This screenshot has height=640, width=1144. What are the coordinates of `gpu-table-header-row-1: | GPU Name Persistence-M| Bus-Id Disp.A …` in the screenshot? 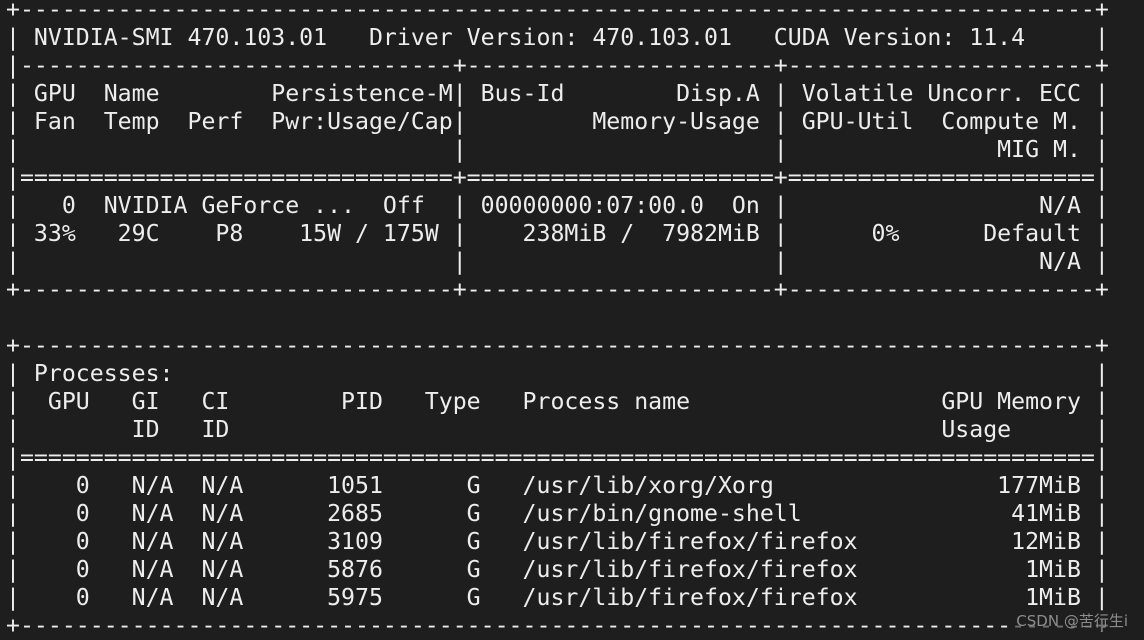 It's located at (557, 93).